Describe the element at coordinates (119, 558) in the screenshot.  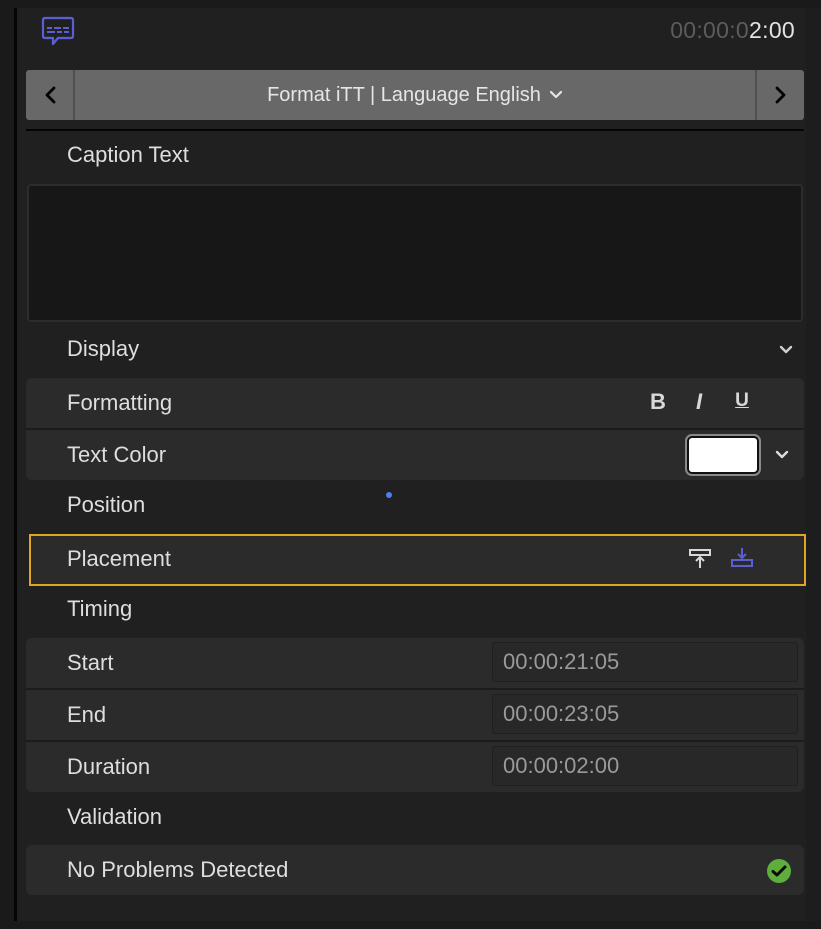
I see `placement-label: Placement` at that location.